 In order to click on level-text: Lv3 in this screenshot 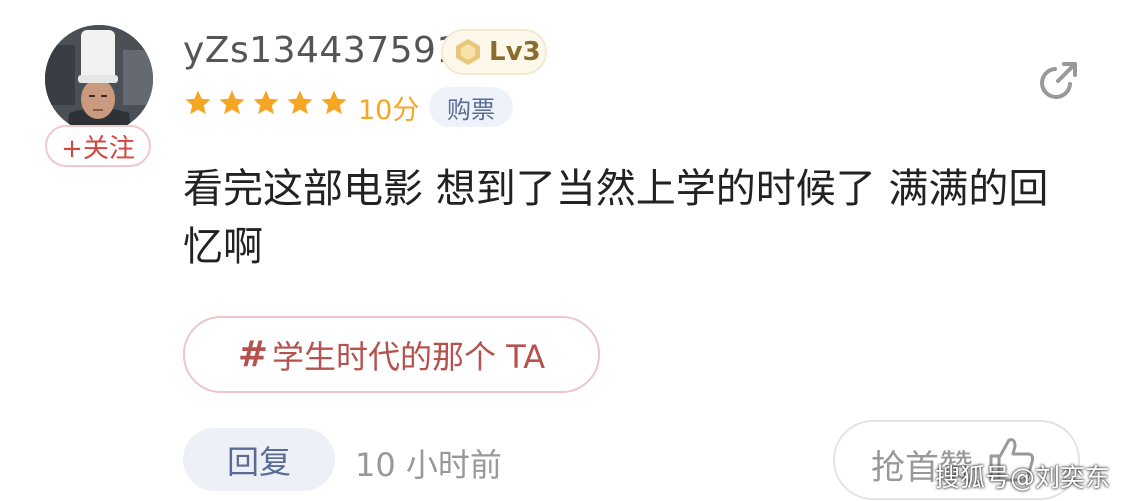, I will do `click(515, 52)`.